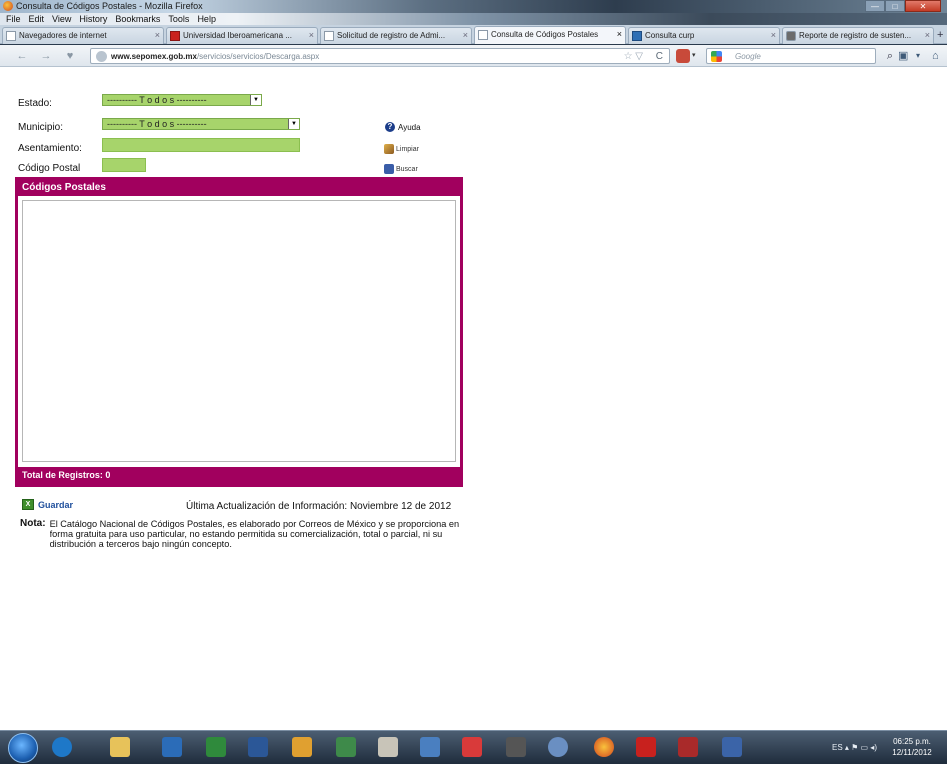 The image size is (947, 764). What do you see at coordinates (837, 747) in the screenshot?
I see `language-indicator: ES` at bounding box center [837, 747].